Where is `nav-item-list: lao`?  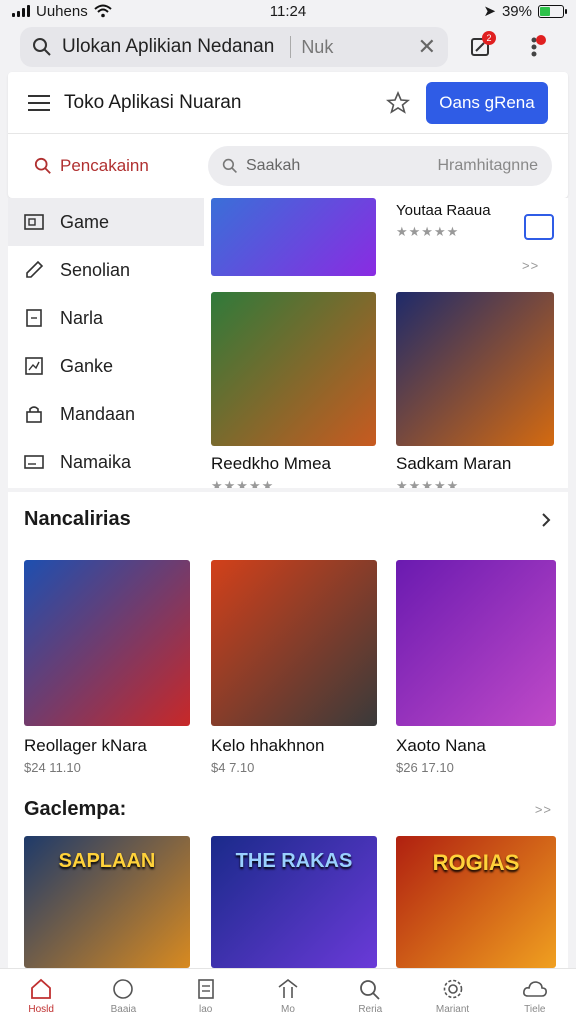 nav-item-list: lao is located at coordinates (206, 996).